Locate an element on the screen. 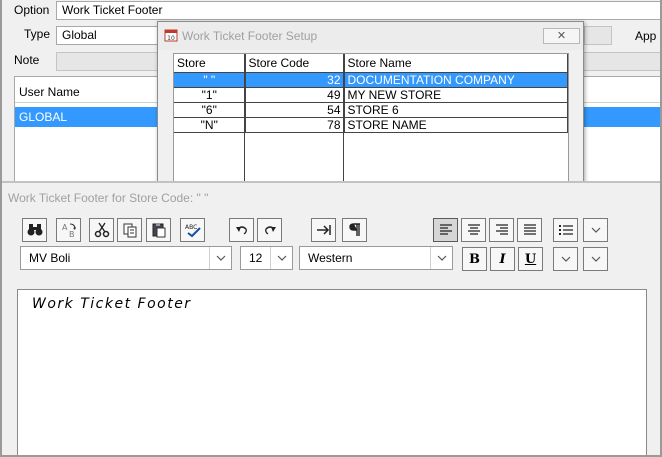 The width and height of the screenshot is (662, 457). store-row: " " 32 DOCUMENTATION COMPANY is located at coordinates (371, 80).